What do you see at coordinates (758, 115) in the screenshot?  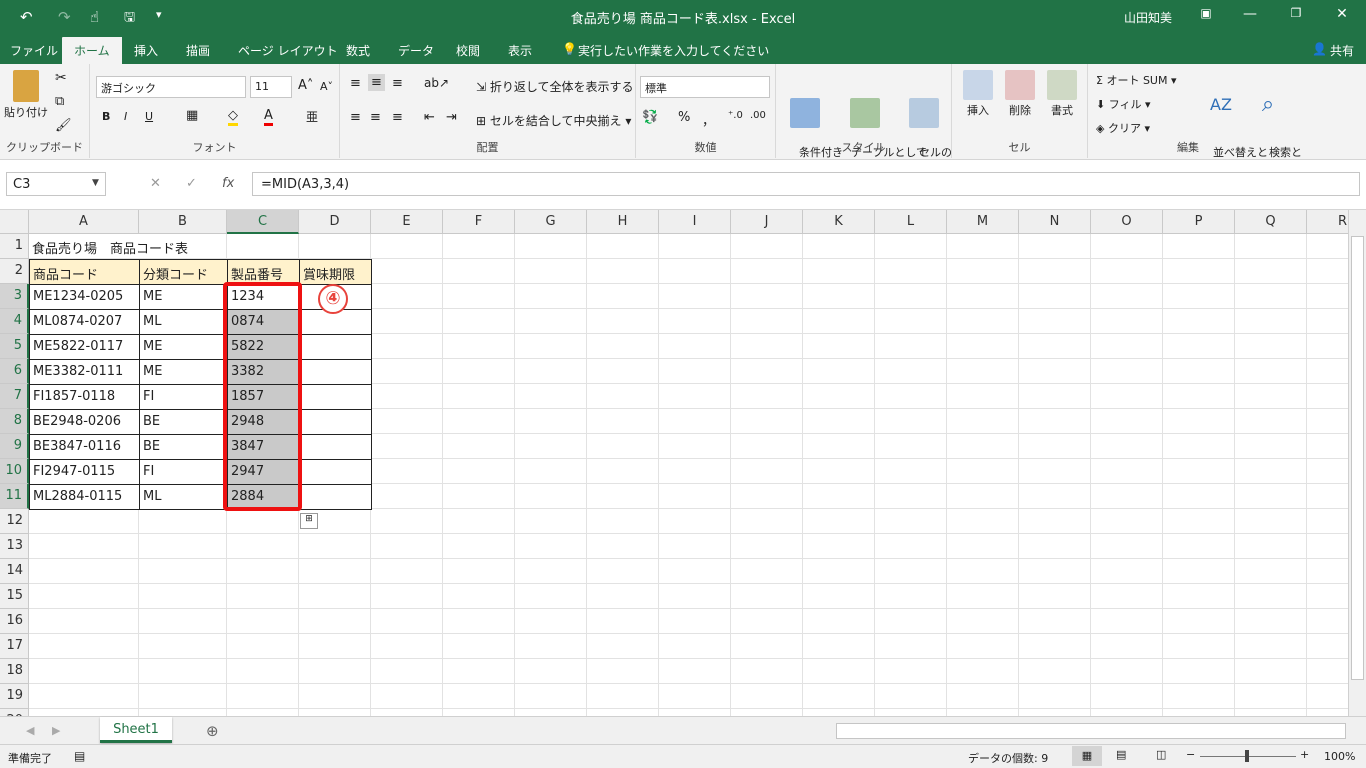 I see `decrease-decimal-icon: .00` at bounding box center [758, 115].